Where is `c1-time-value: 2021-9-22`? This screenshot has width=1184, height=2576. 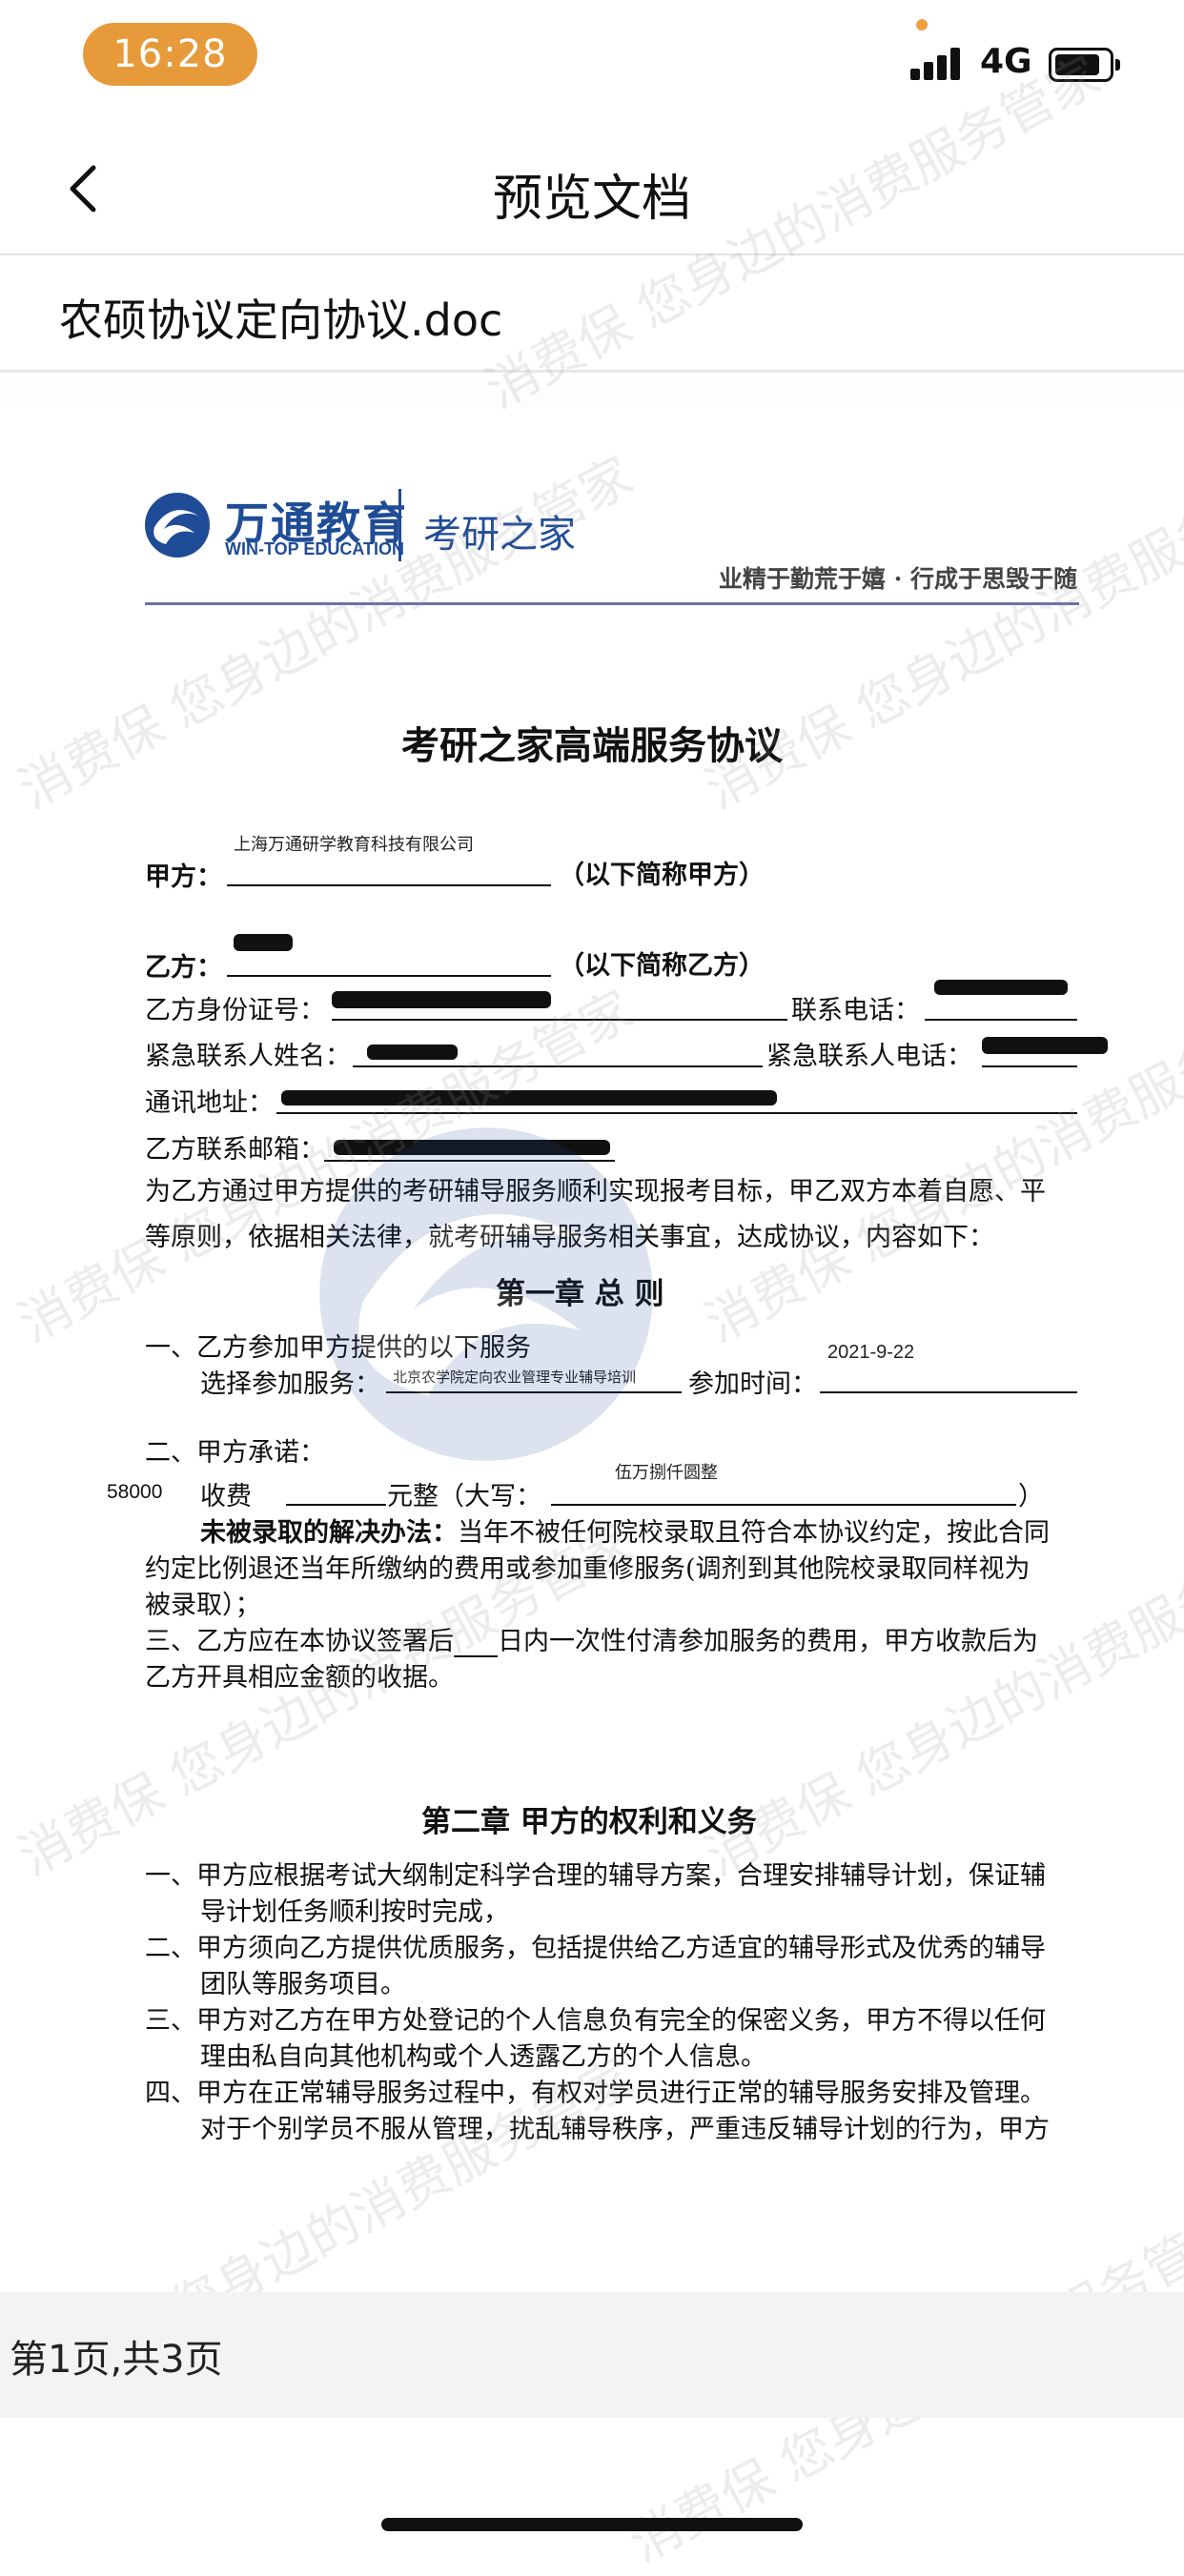
c1-time-value: 2021-9-22 is located at coordinates (871, 1352).